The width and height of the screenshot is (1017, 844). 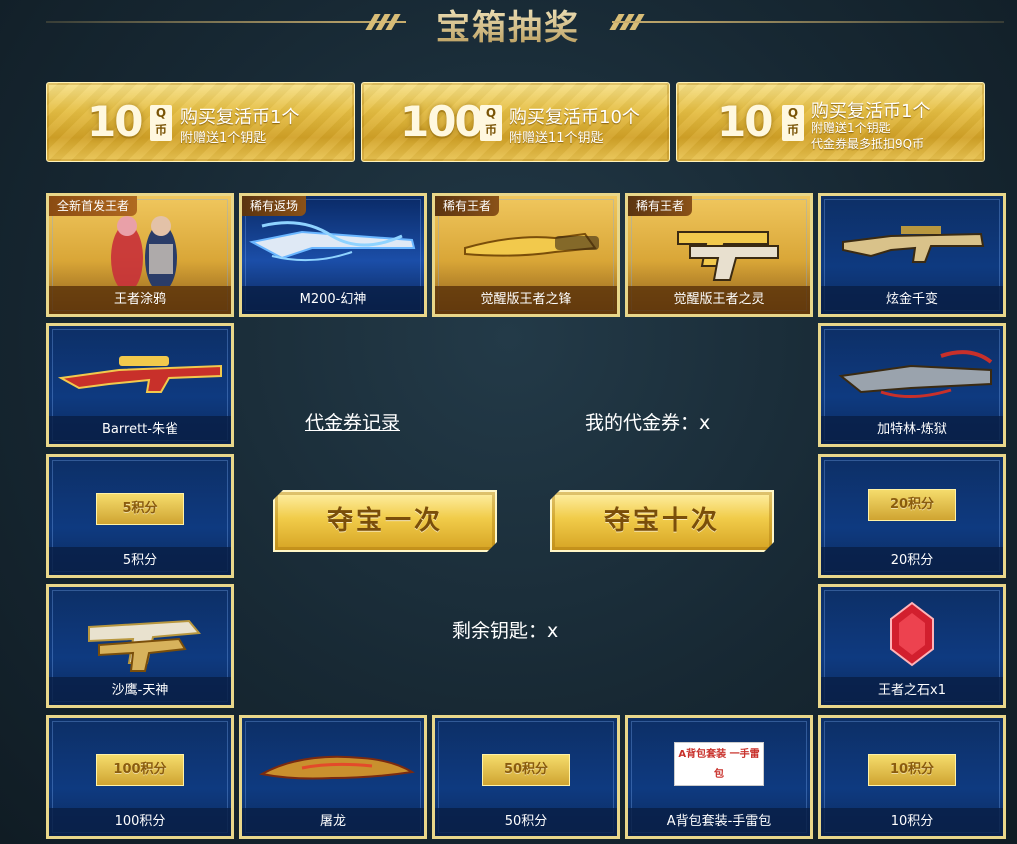 I want to click on red-gem-icon, so click(x=912, y=634).